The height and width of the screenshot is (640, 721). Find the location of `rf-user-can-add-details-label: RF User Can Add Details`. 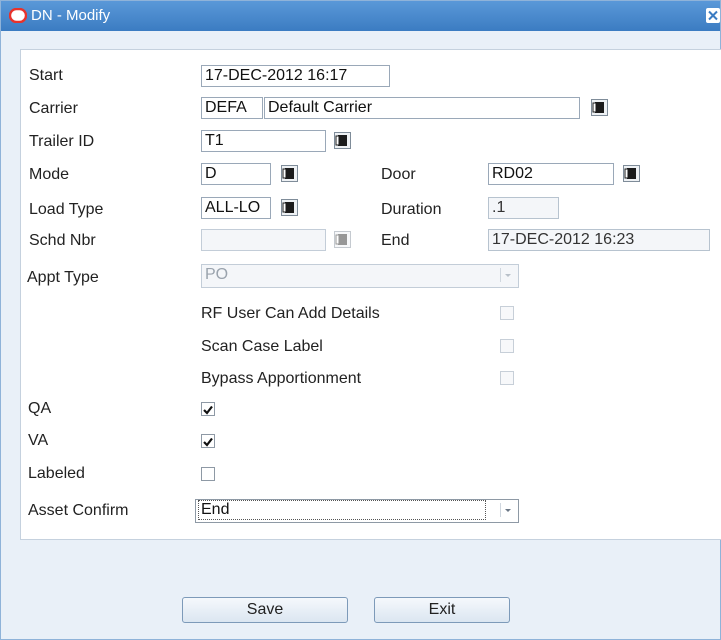

rf-user-can-add-details-label: RF User Can Add Details is located at coordinates (290, 313).